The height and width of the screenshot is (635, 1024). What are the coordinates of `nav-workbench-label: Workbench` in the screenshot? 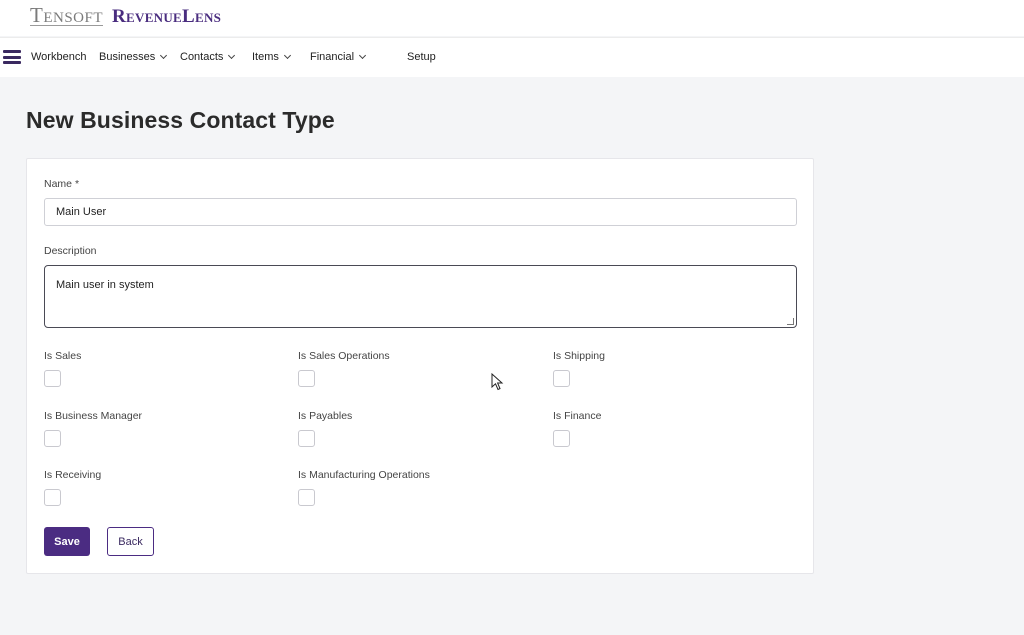 It's located at (59, 57).